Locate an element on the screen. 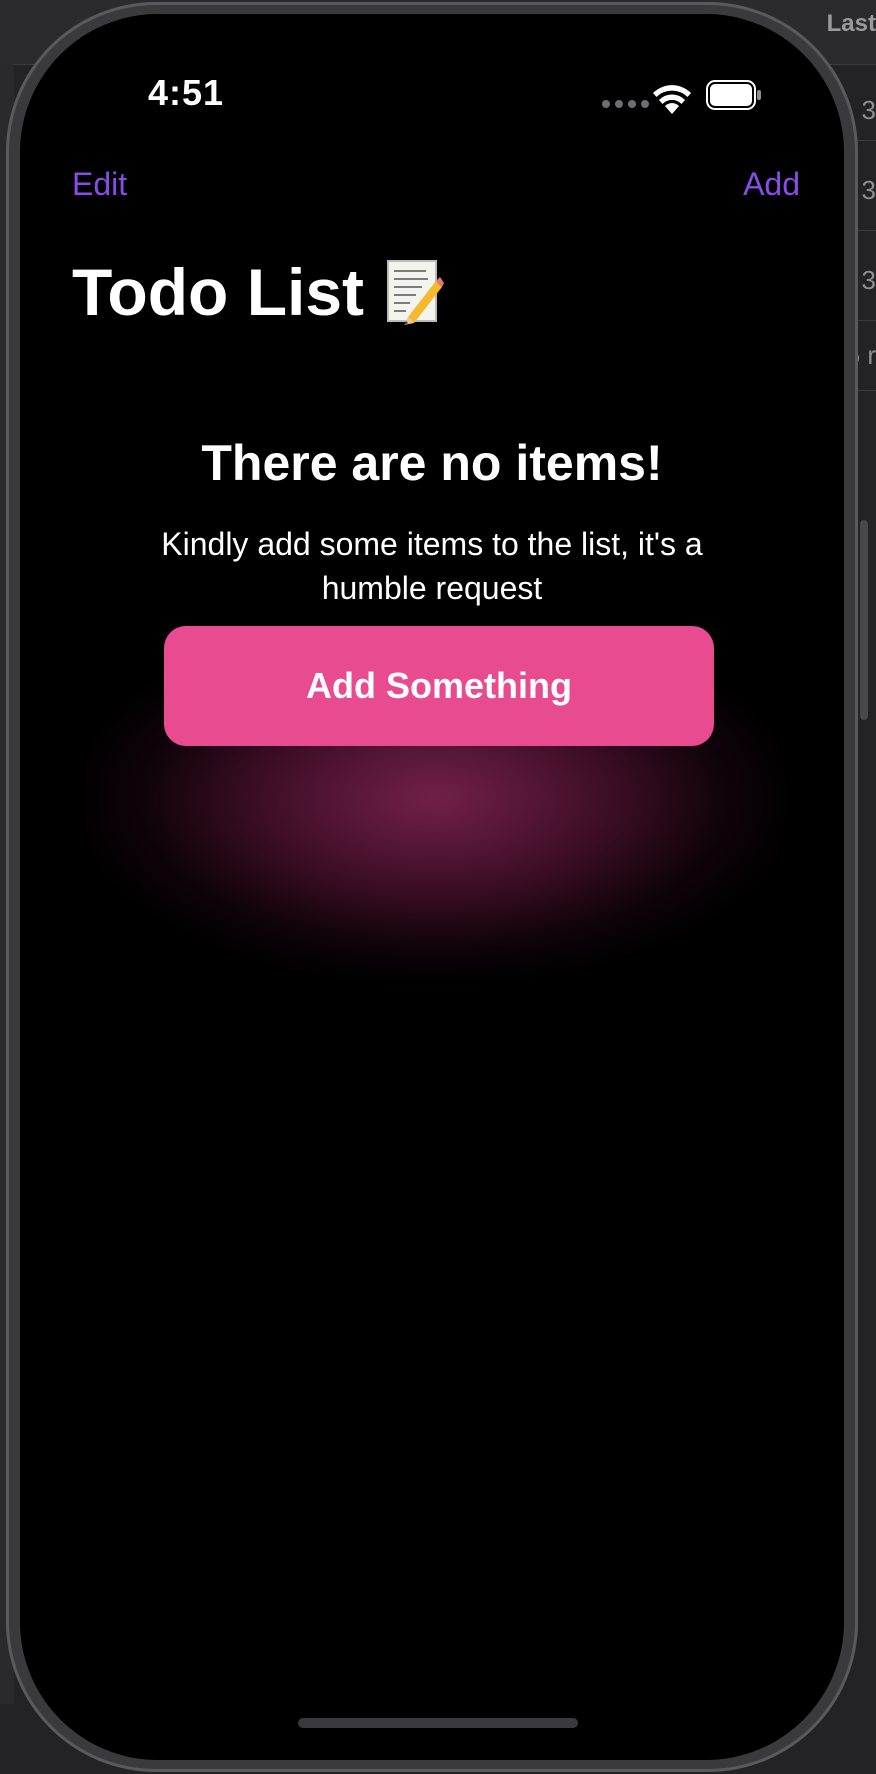 The height and width of the screenshot is (1774, 876). empty-state-title: There are no items! is located at coordinates (432, 463).